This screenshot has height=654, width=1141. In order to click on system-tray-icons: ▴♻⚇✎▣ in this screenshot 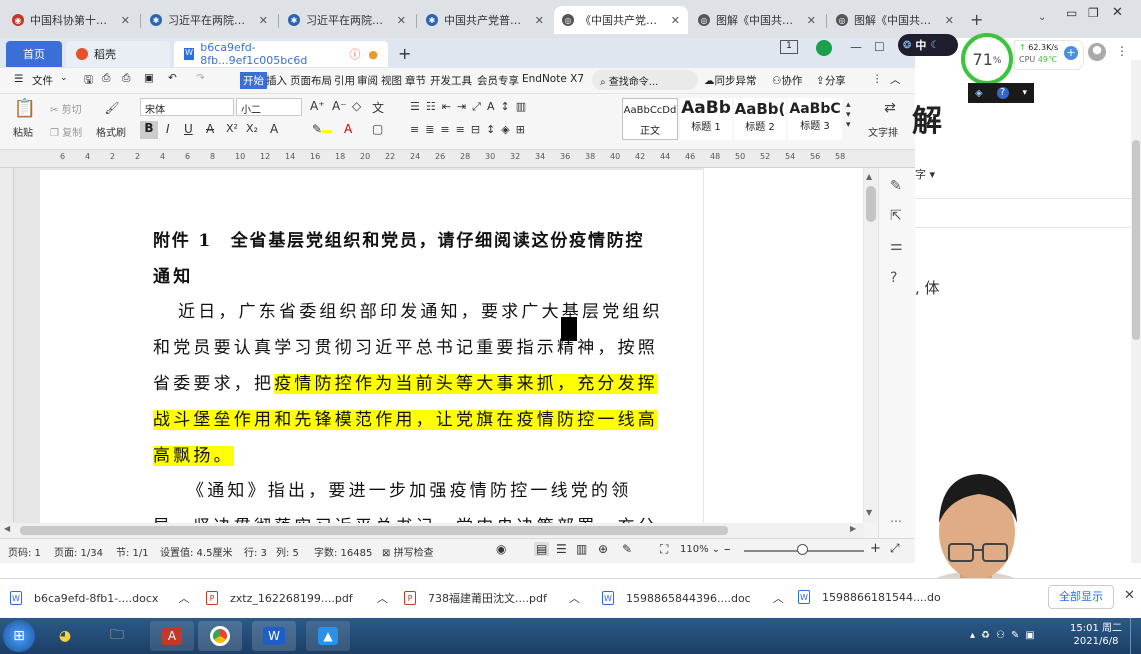, I will do `click(1005, 635)`.